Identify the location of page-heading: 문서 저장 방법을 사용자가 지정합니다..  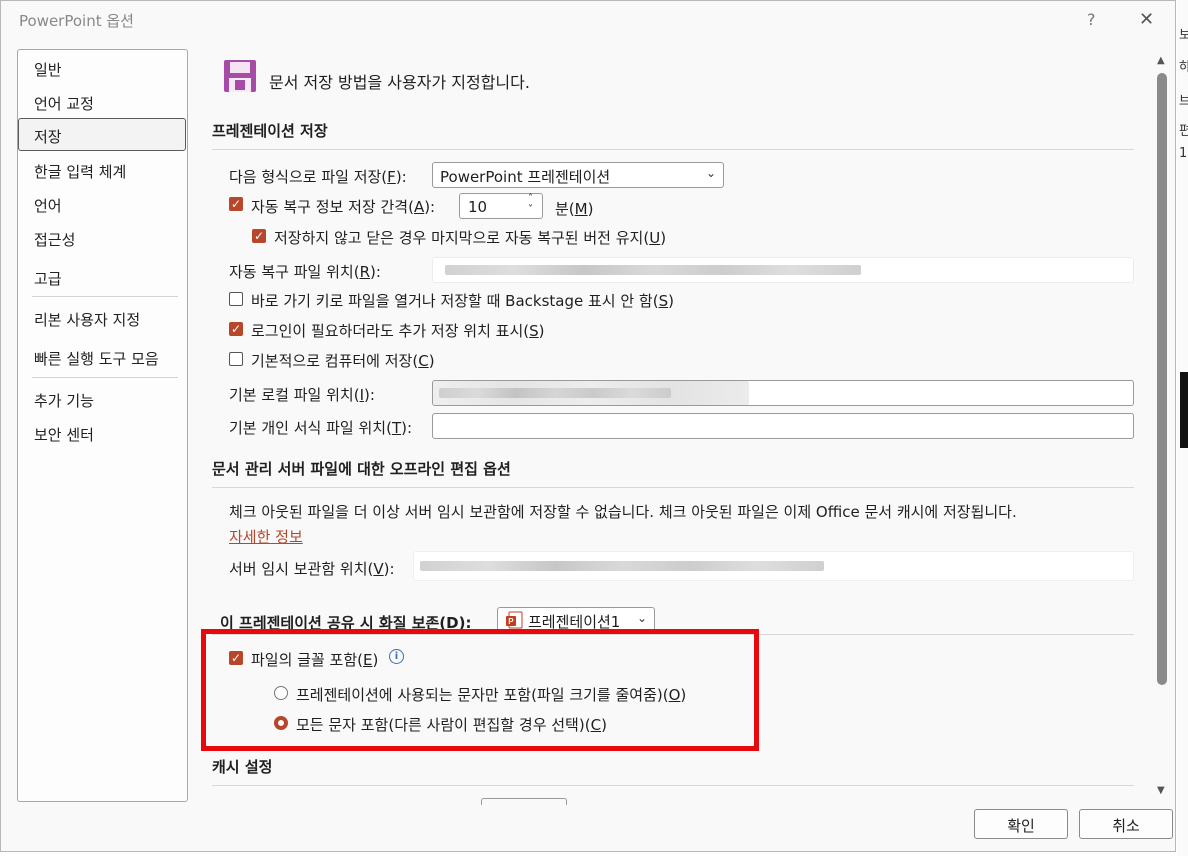
(399, 82).